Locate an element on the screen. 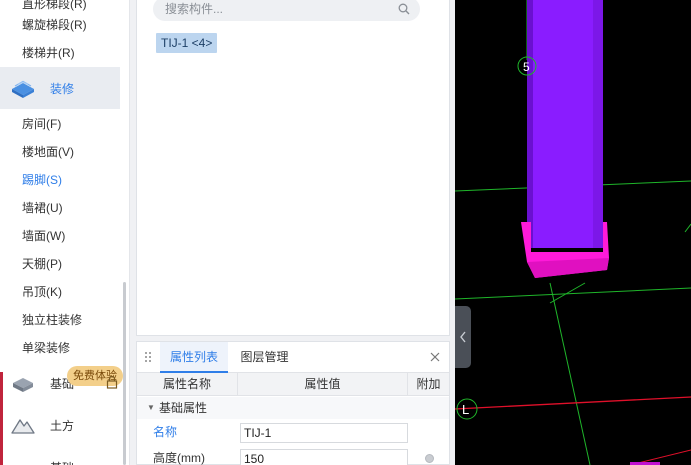 The height and width of the screenshot is (465, 691). menu-item-column-finish: 独立柱装修 is located at coordinates (52, 320).